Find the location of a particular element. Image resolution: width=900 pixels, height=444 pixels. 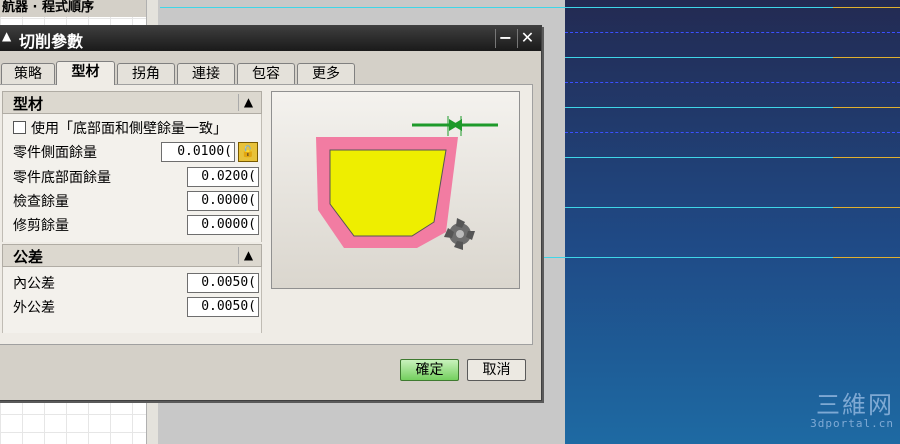

tab-more: 更多 is located at coordinates (326, 73).